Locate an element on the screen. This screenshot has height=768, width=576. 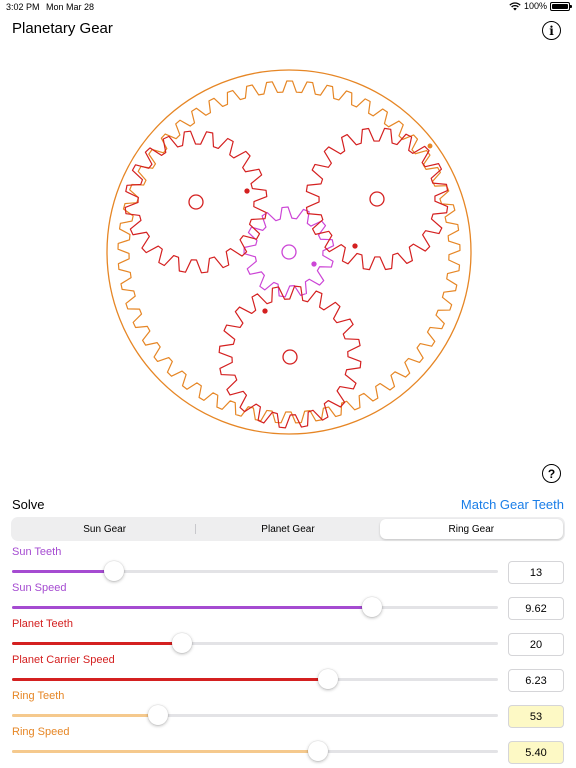
param-row-sun-speed: Sun Speed 9.62 is located at coordinates (288, 601).